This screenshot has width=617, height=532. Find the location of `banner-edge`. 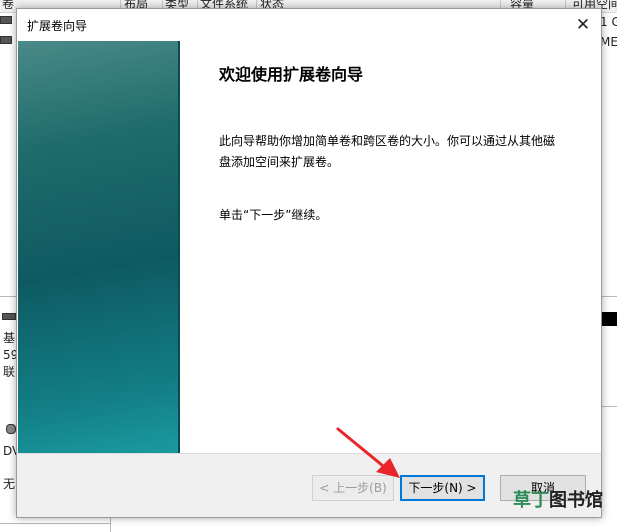

banner-edge is located at coordinates (179, 247).